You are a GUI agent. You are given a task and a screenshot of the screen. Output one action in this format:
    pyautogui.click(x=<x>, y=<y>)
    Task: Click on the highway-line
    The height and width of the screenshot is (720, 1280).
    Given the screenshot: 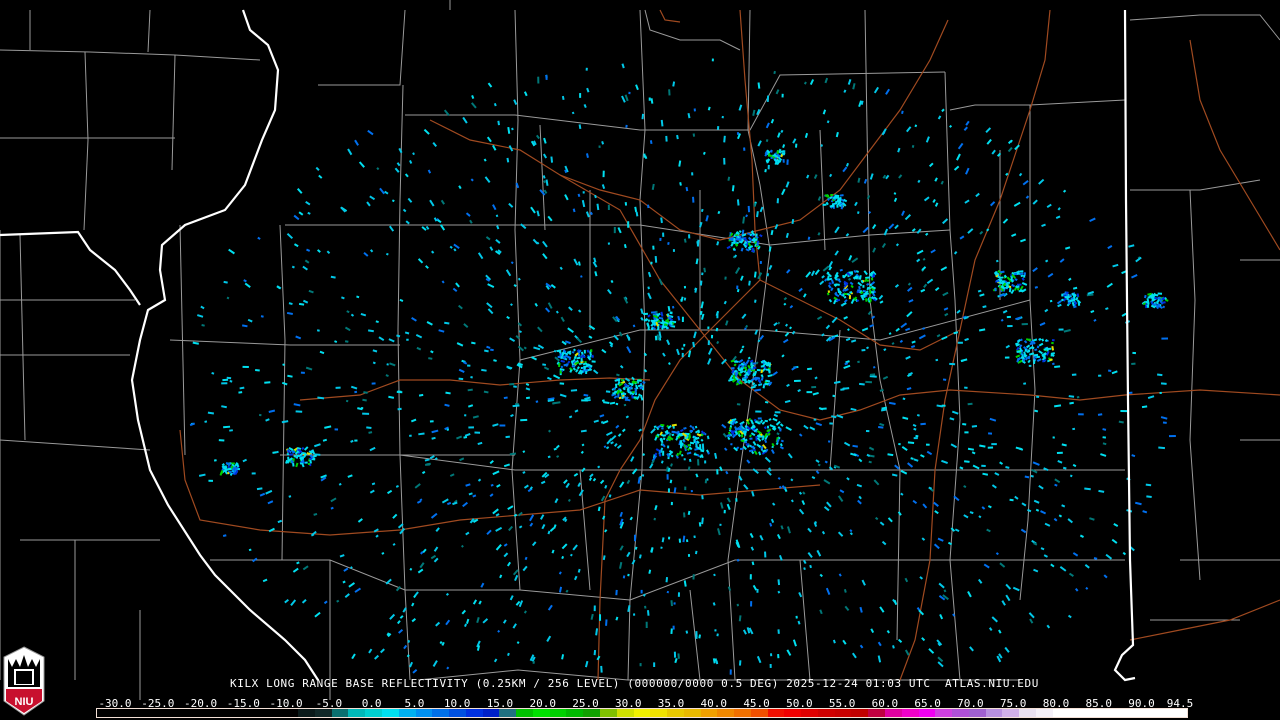 What is the action you would take?
    pyautogui.click(x=670, y=16)
    